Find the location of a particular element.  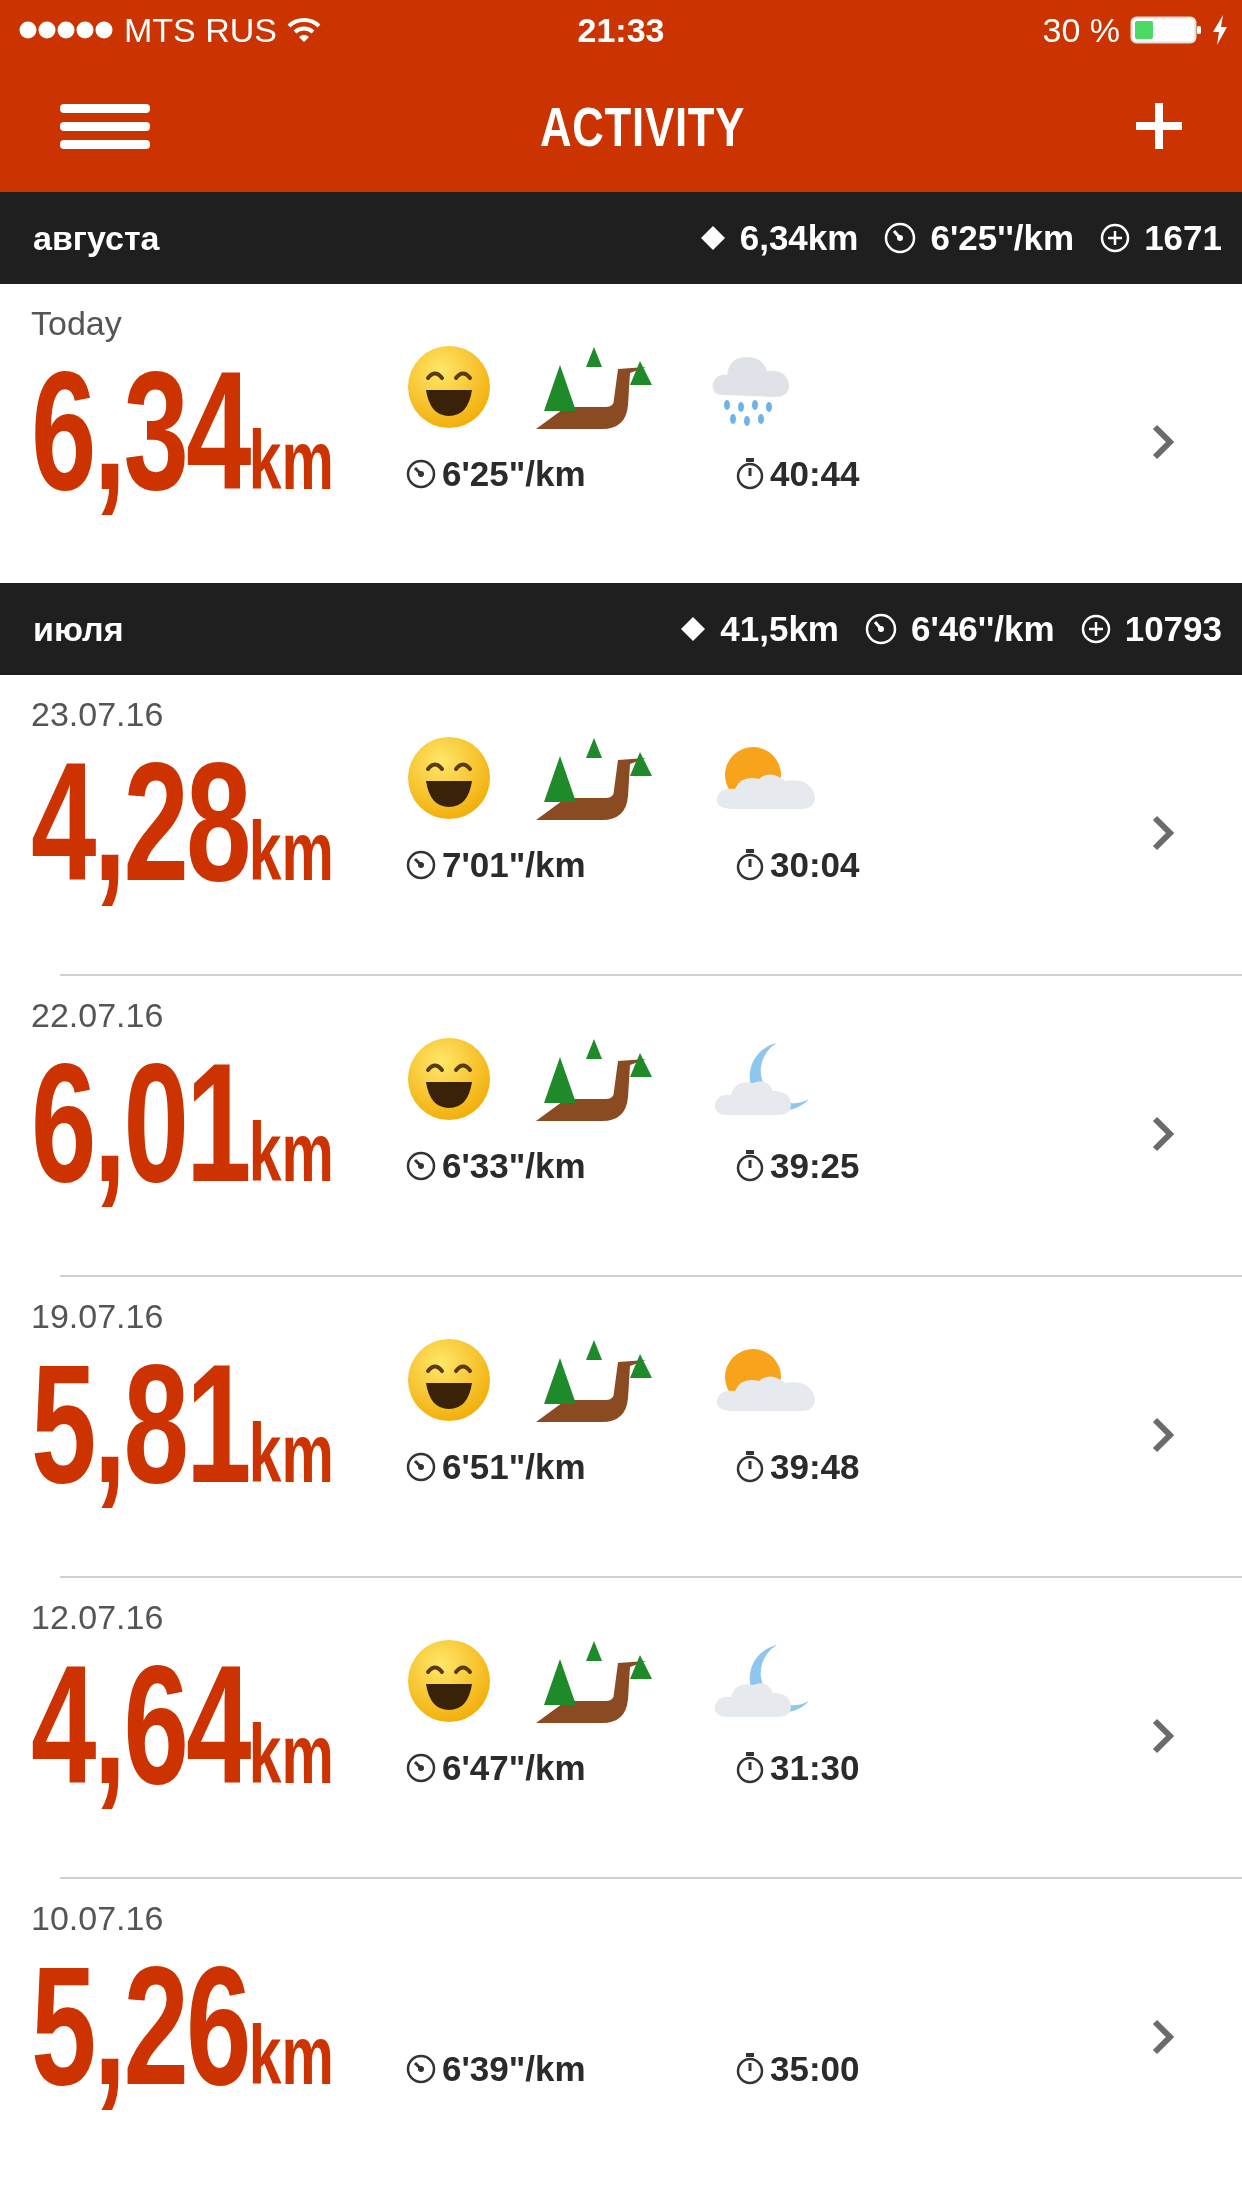

run-row: 19.07.16 5,81km 6'51"/km 39:48 is located at coordinates (621, 1426).